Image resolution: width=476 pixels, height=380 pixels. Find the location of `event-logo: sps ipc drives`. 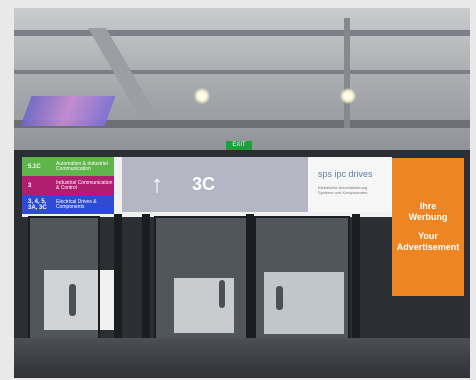

event-logo: sps ipc drives is located at coordinates (345, 174).